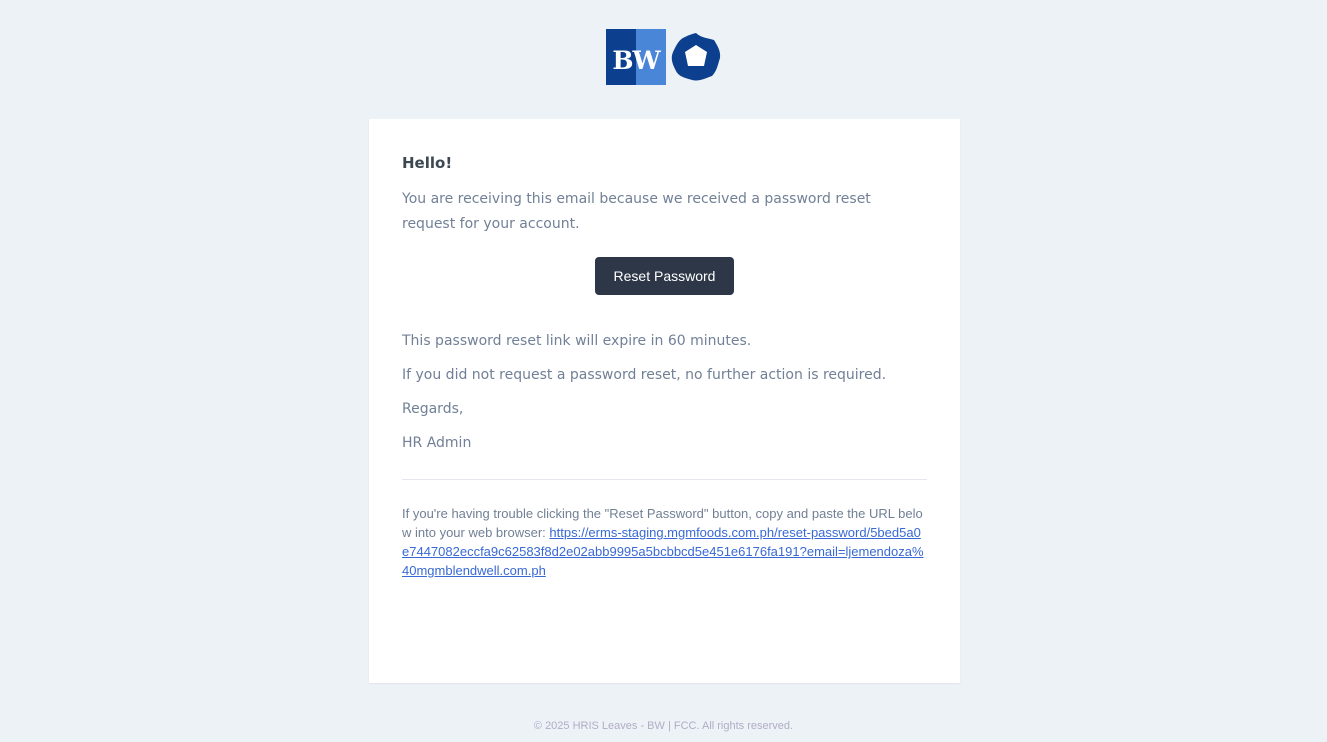 Image resolution: width=1327 pixels, height=742 pixels. I want to click on greeting-heading: Hello!, so click(427, 163).